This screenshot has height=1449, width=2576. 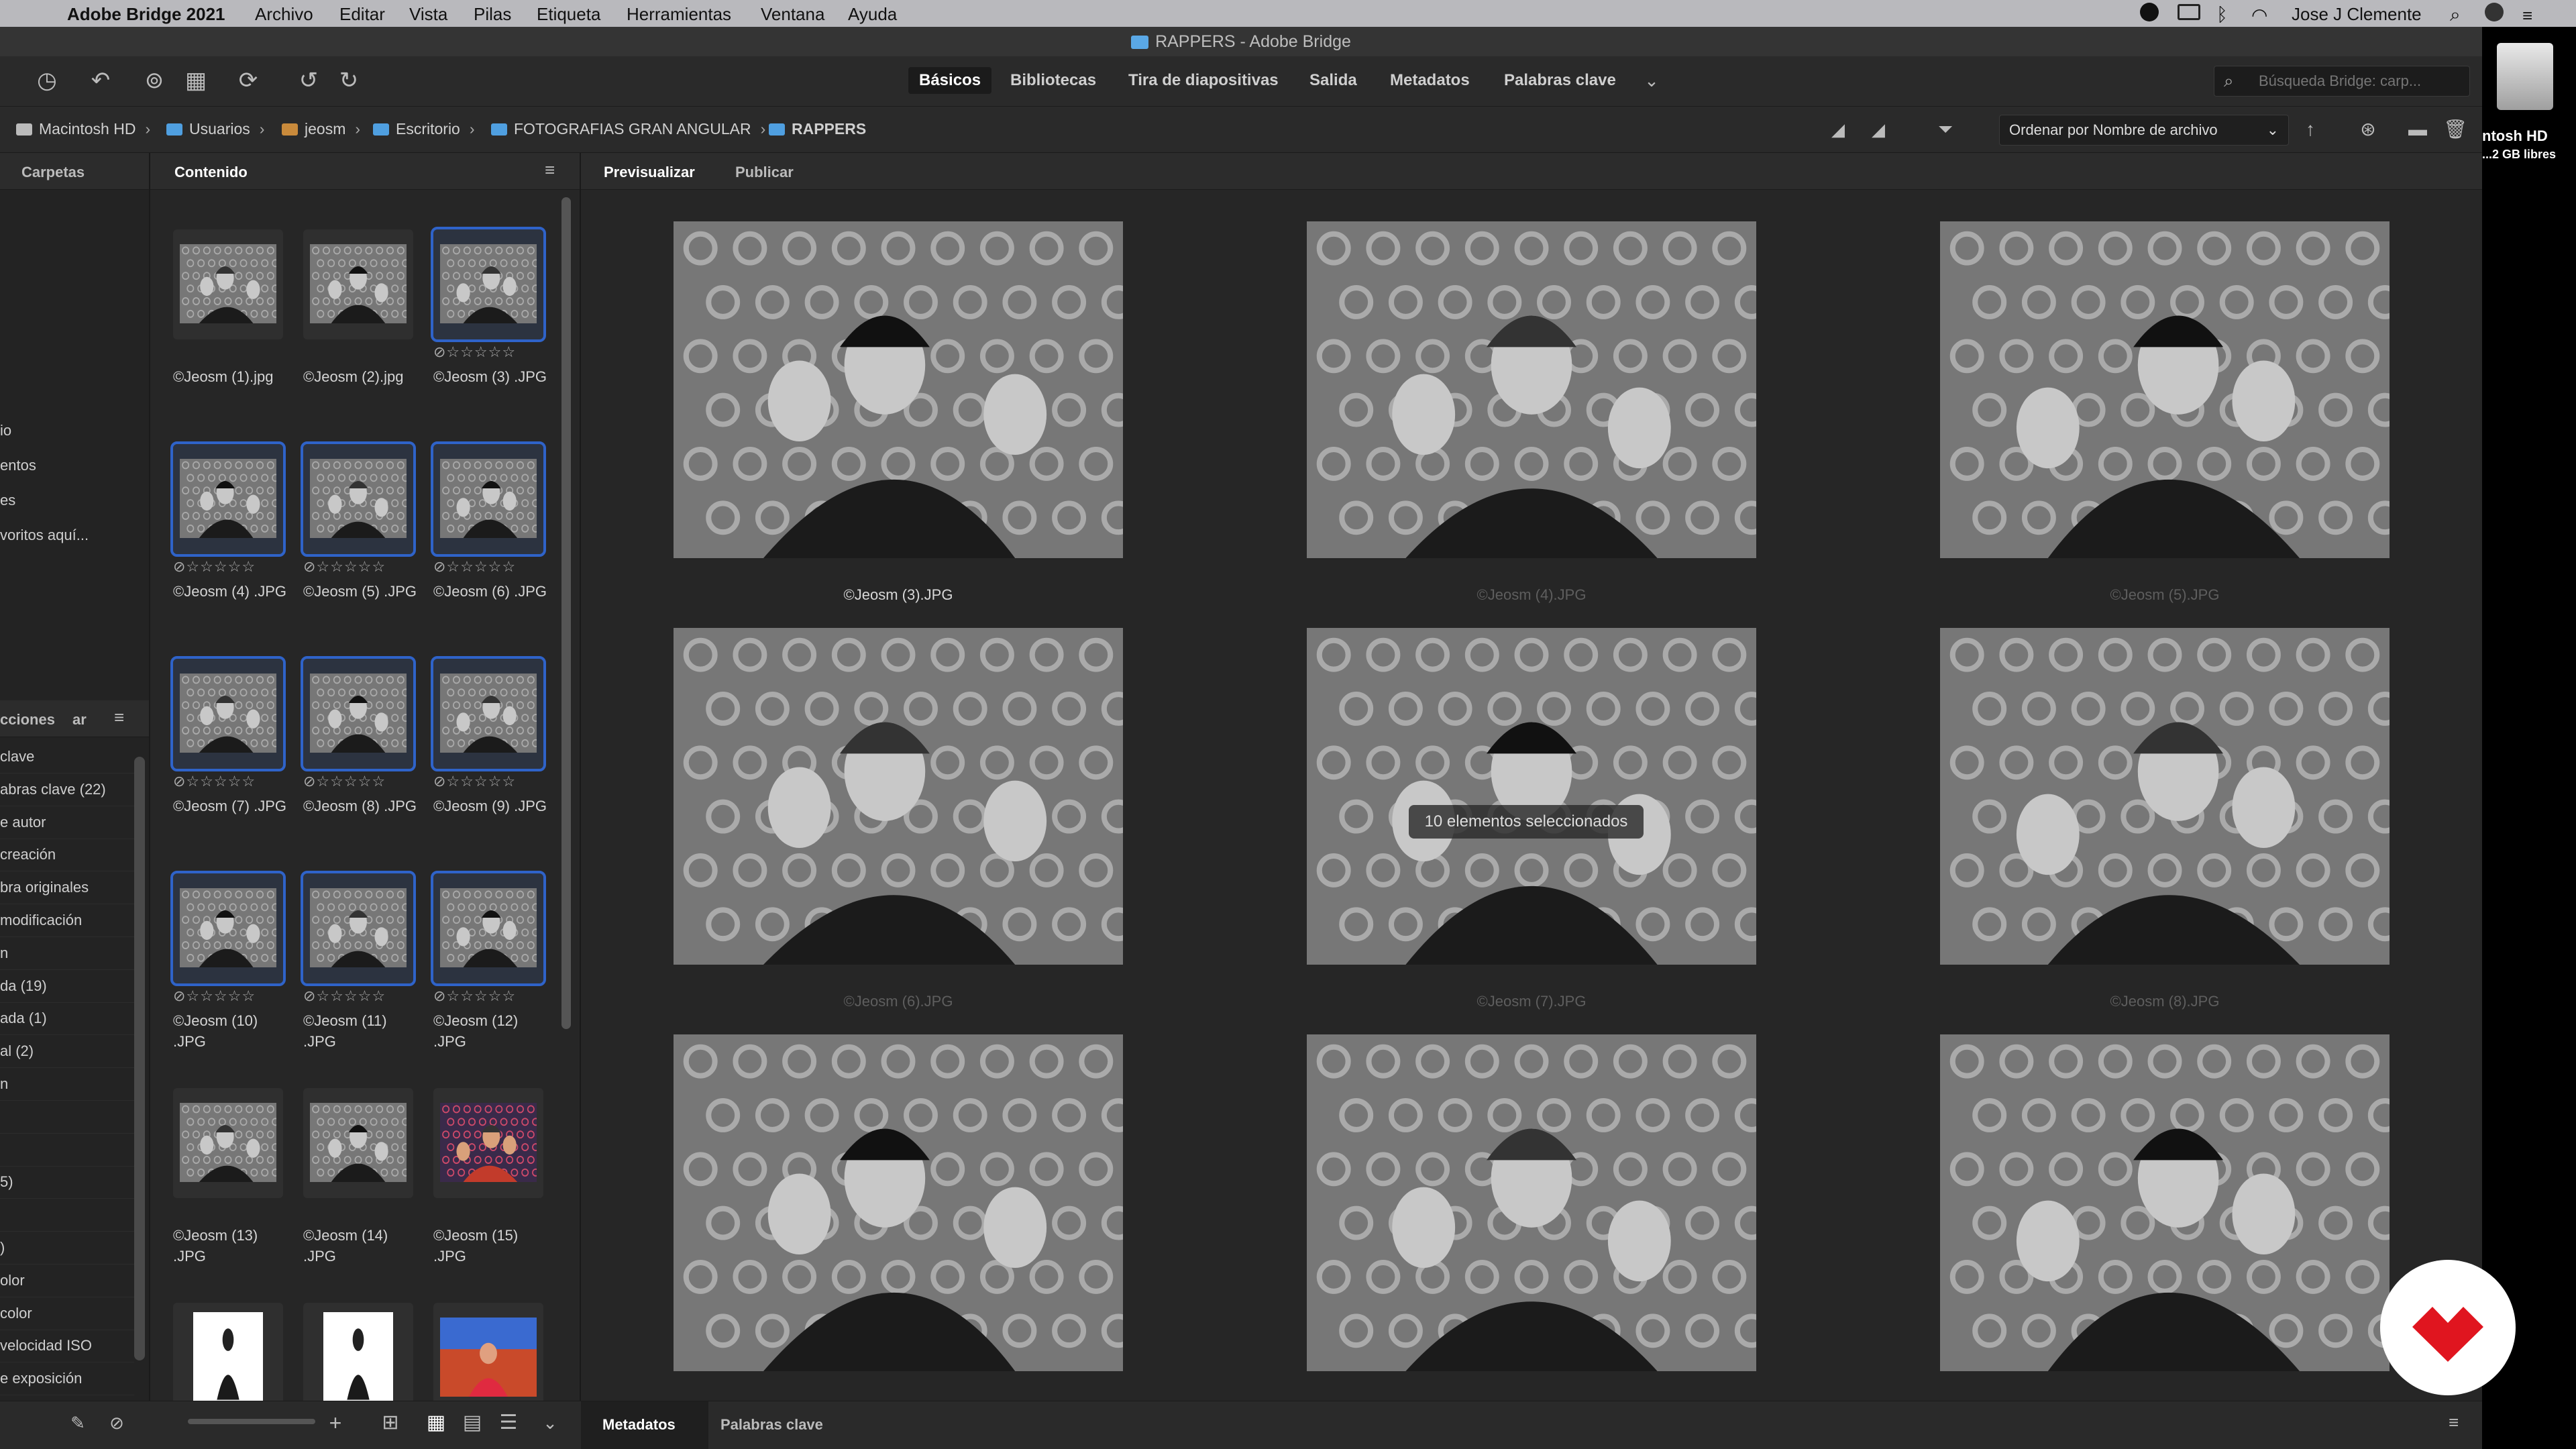 I want to click on sort-ascending-icon: ↑, so click(x=2310, y=129).